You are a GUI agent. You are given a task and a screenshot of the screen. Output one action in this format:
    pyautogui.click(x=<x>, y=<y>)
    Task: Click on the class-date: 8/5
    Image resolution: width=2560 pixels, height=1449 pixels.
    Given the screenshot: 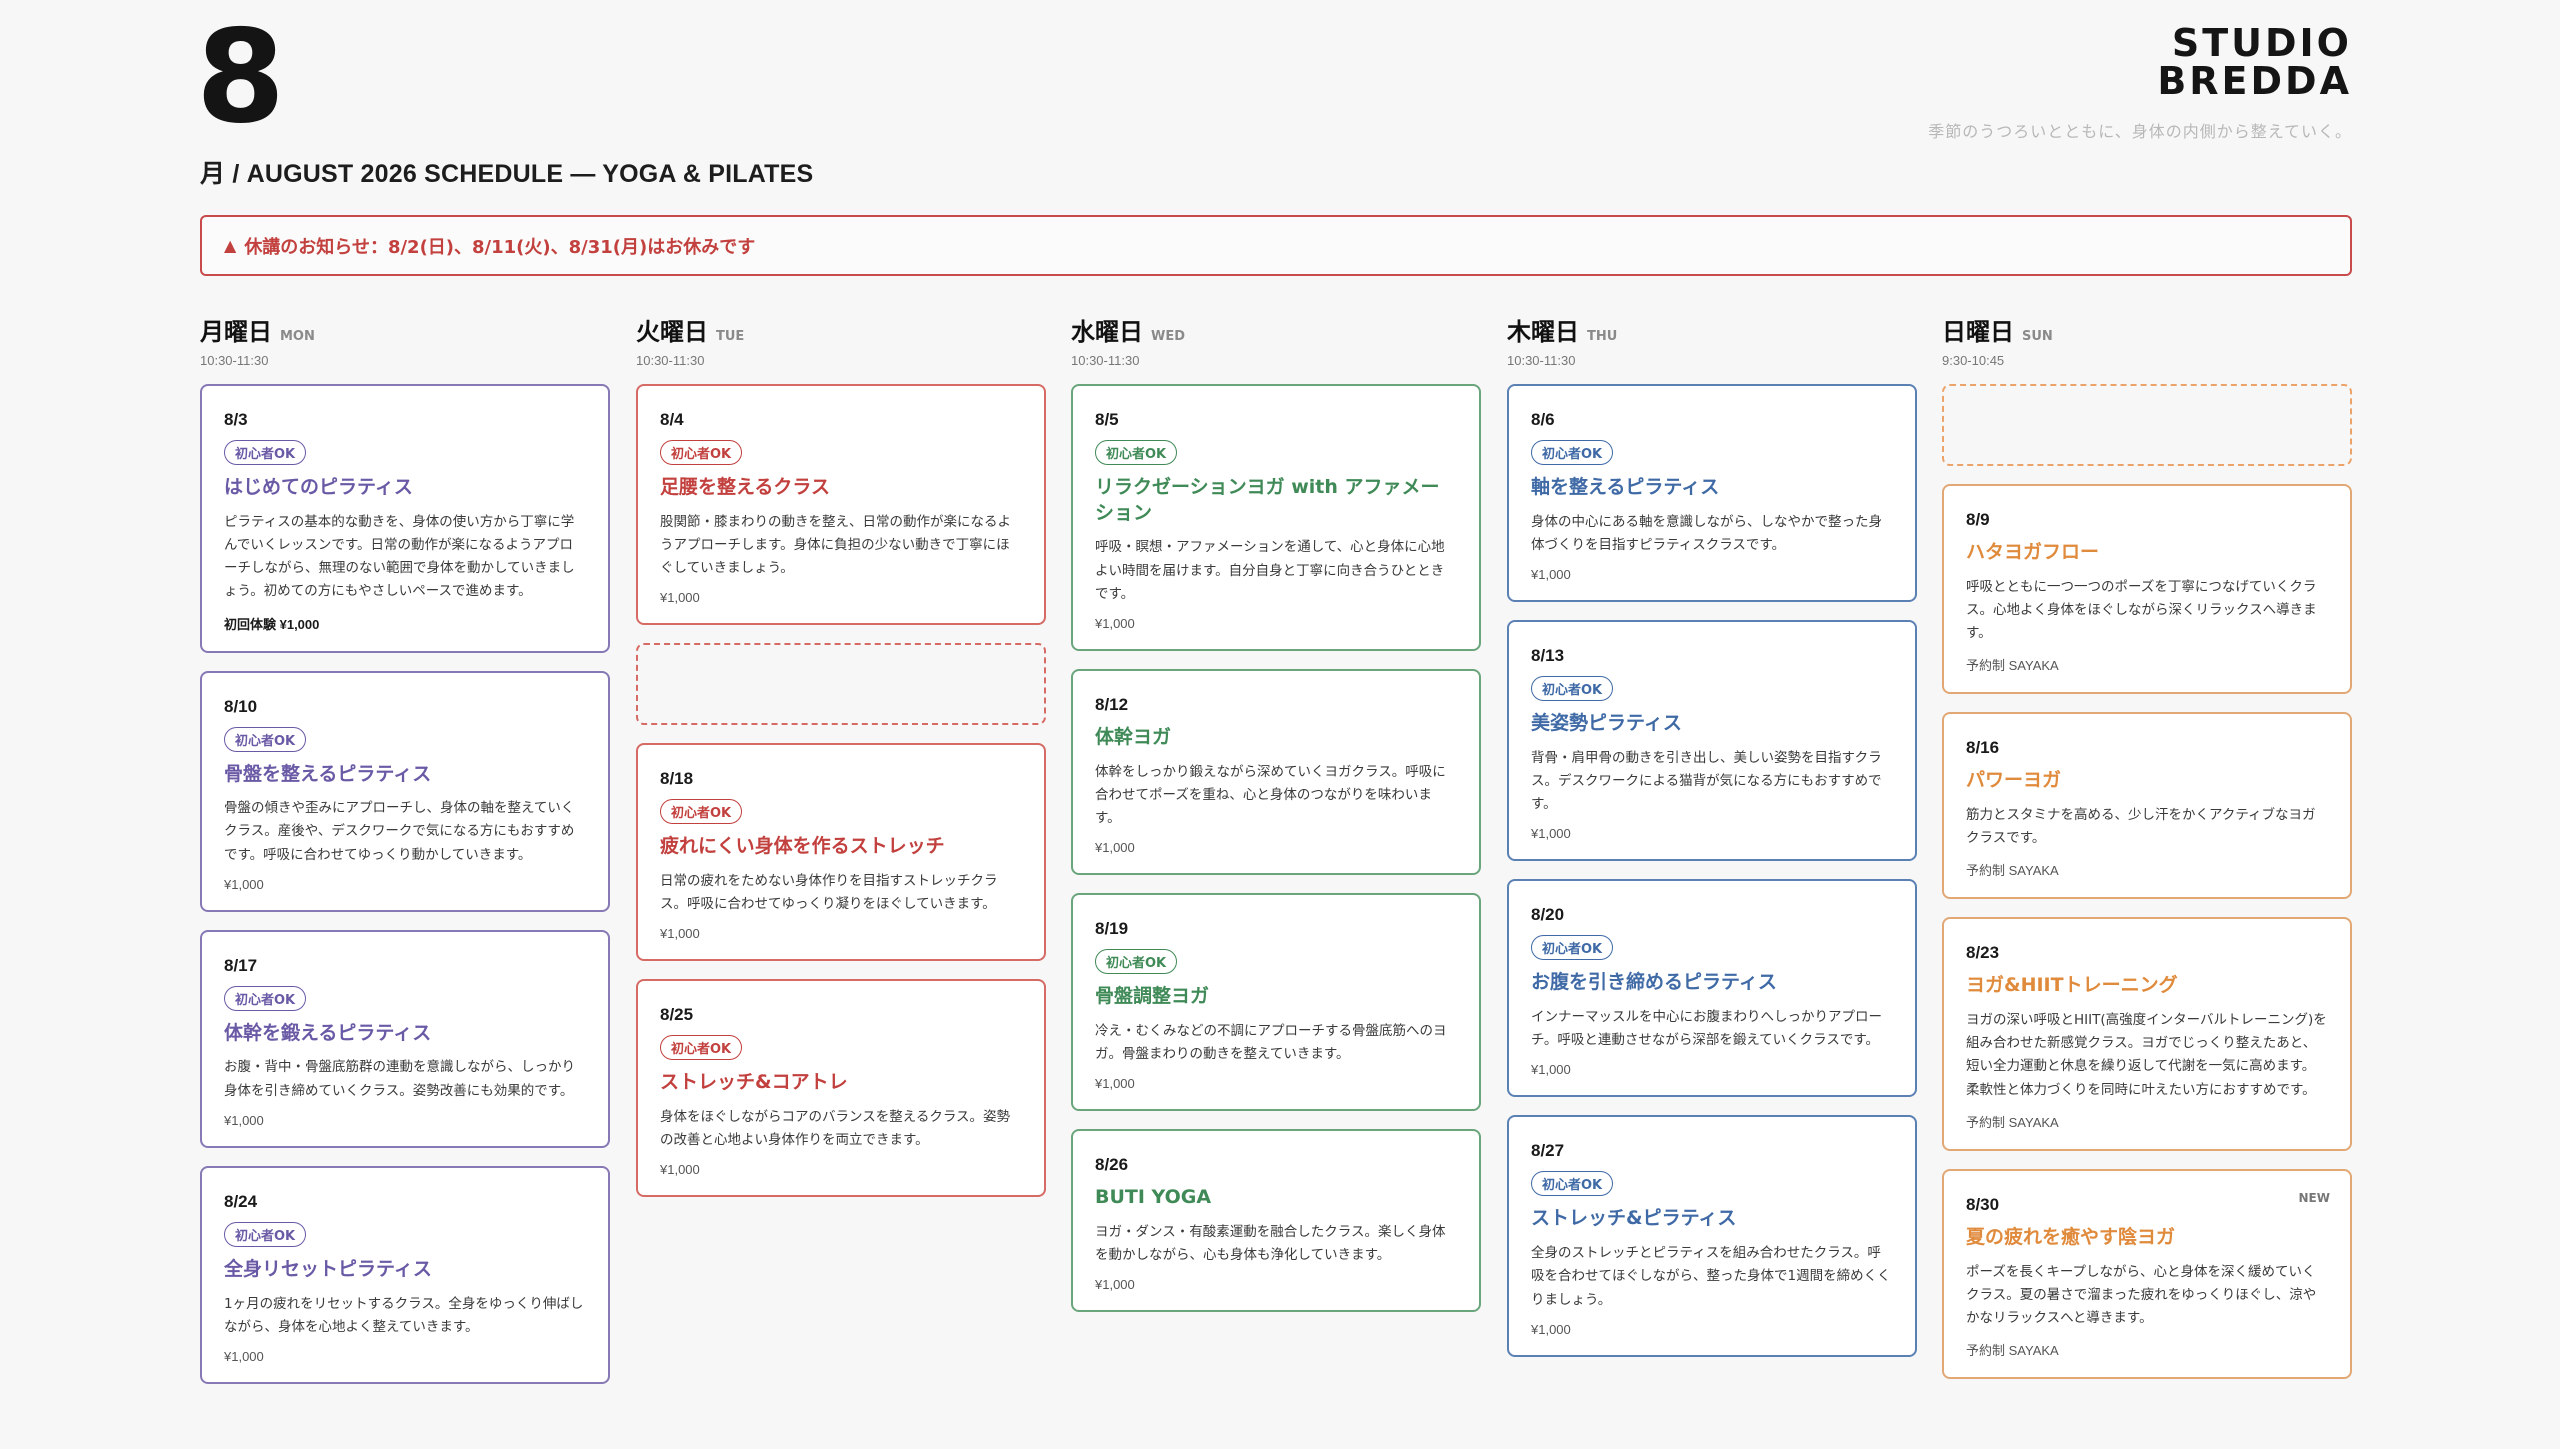 What is the action you would take?
    pyautogui.click(x=1107, y=419)
    